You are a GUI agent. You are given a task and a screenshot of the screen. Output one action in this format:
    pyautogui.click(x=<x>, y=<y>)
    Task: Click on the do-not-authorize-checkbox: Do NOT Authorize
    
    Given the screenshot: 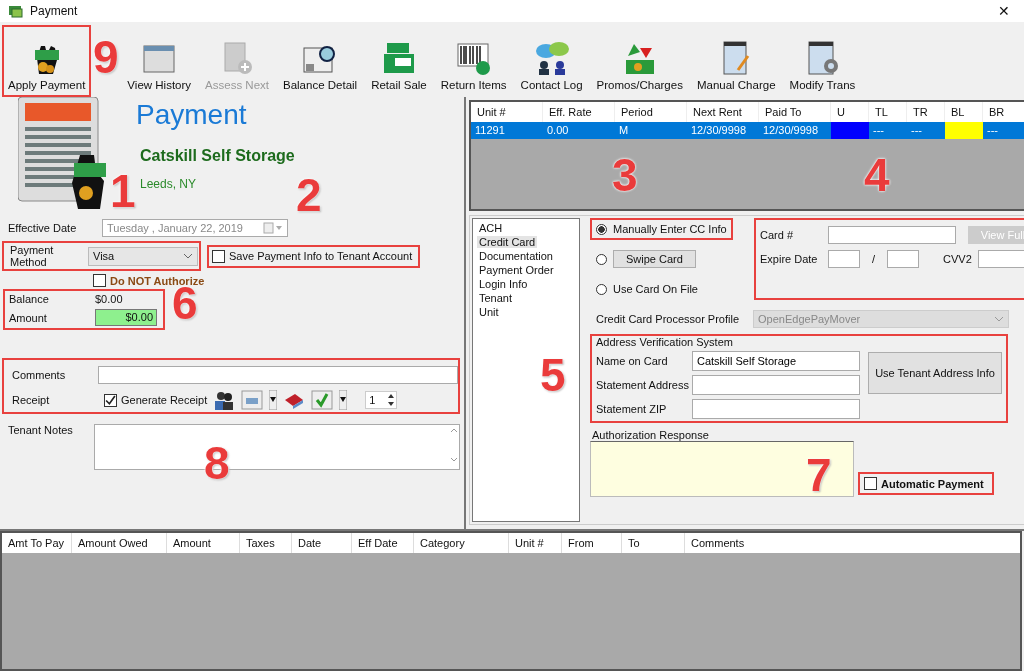 What is the action you would take?
    pyautogui.click(x=149, y=280)
    